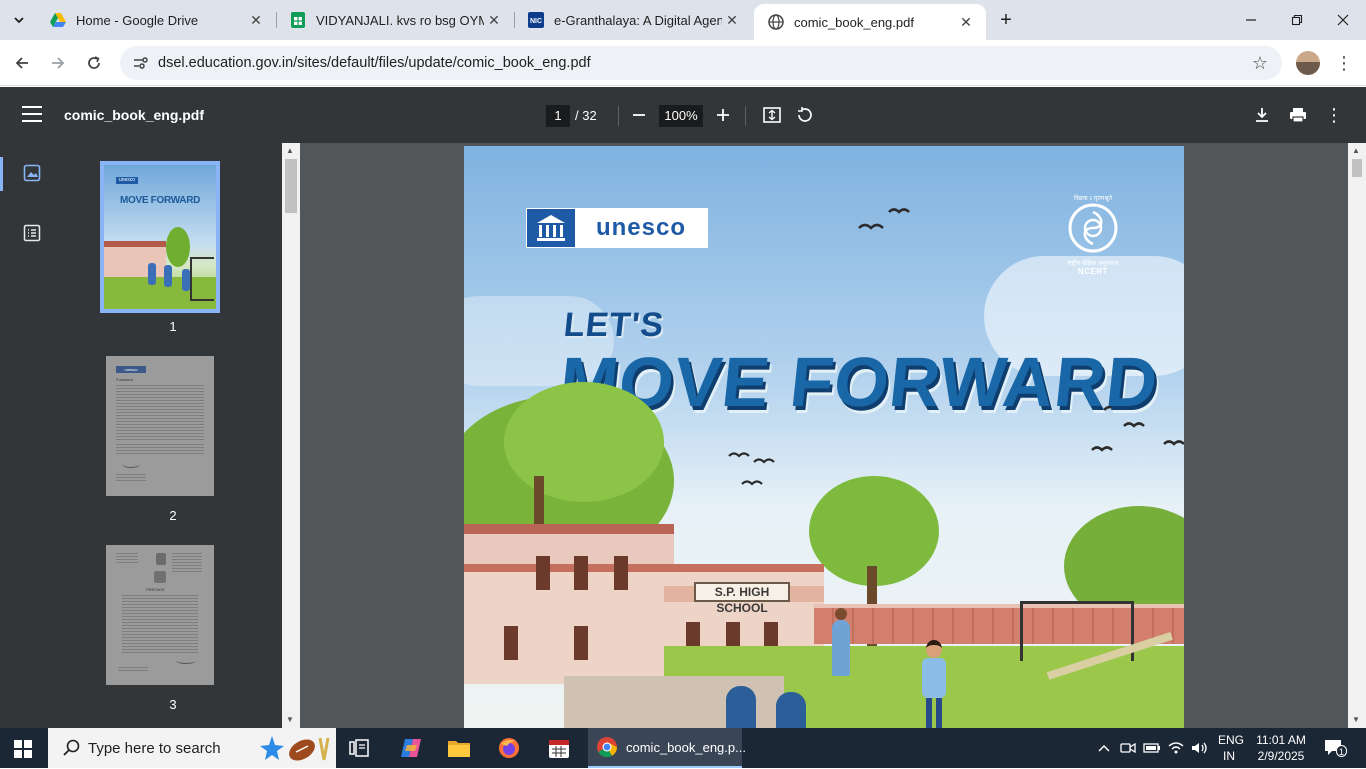 This screenshot has width=1366, height=769. I want to click on pdf-filename: comic_book_eng.pdf, so click(134, 115).